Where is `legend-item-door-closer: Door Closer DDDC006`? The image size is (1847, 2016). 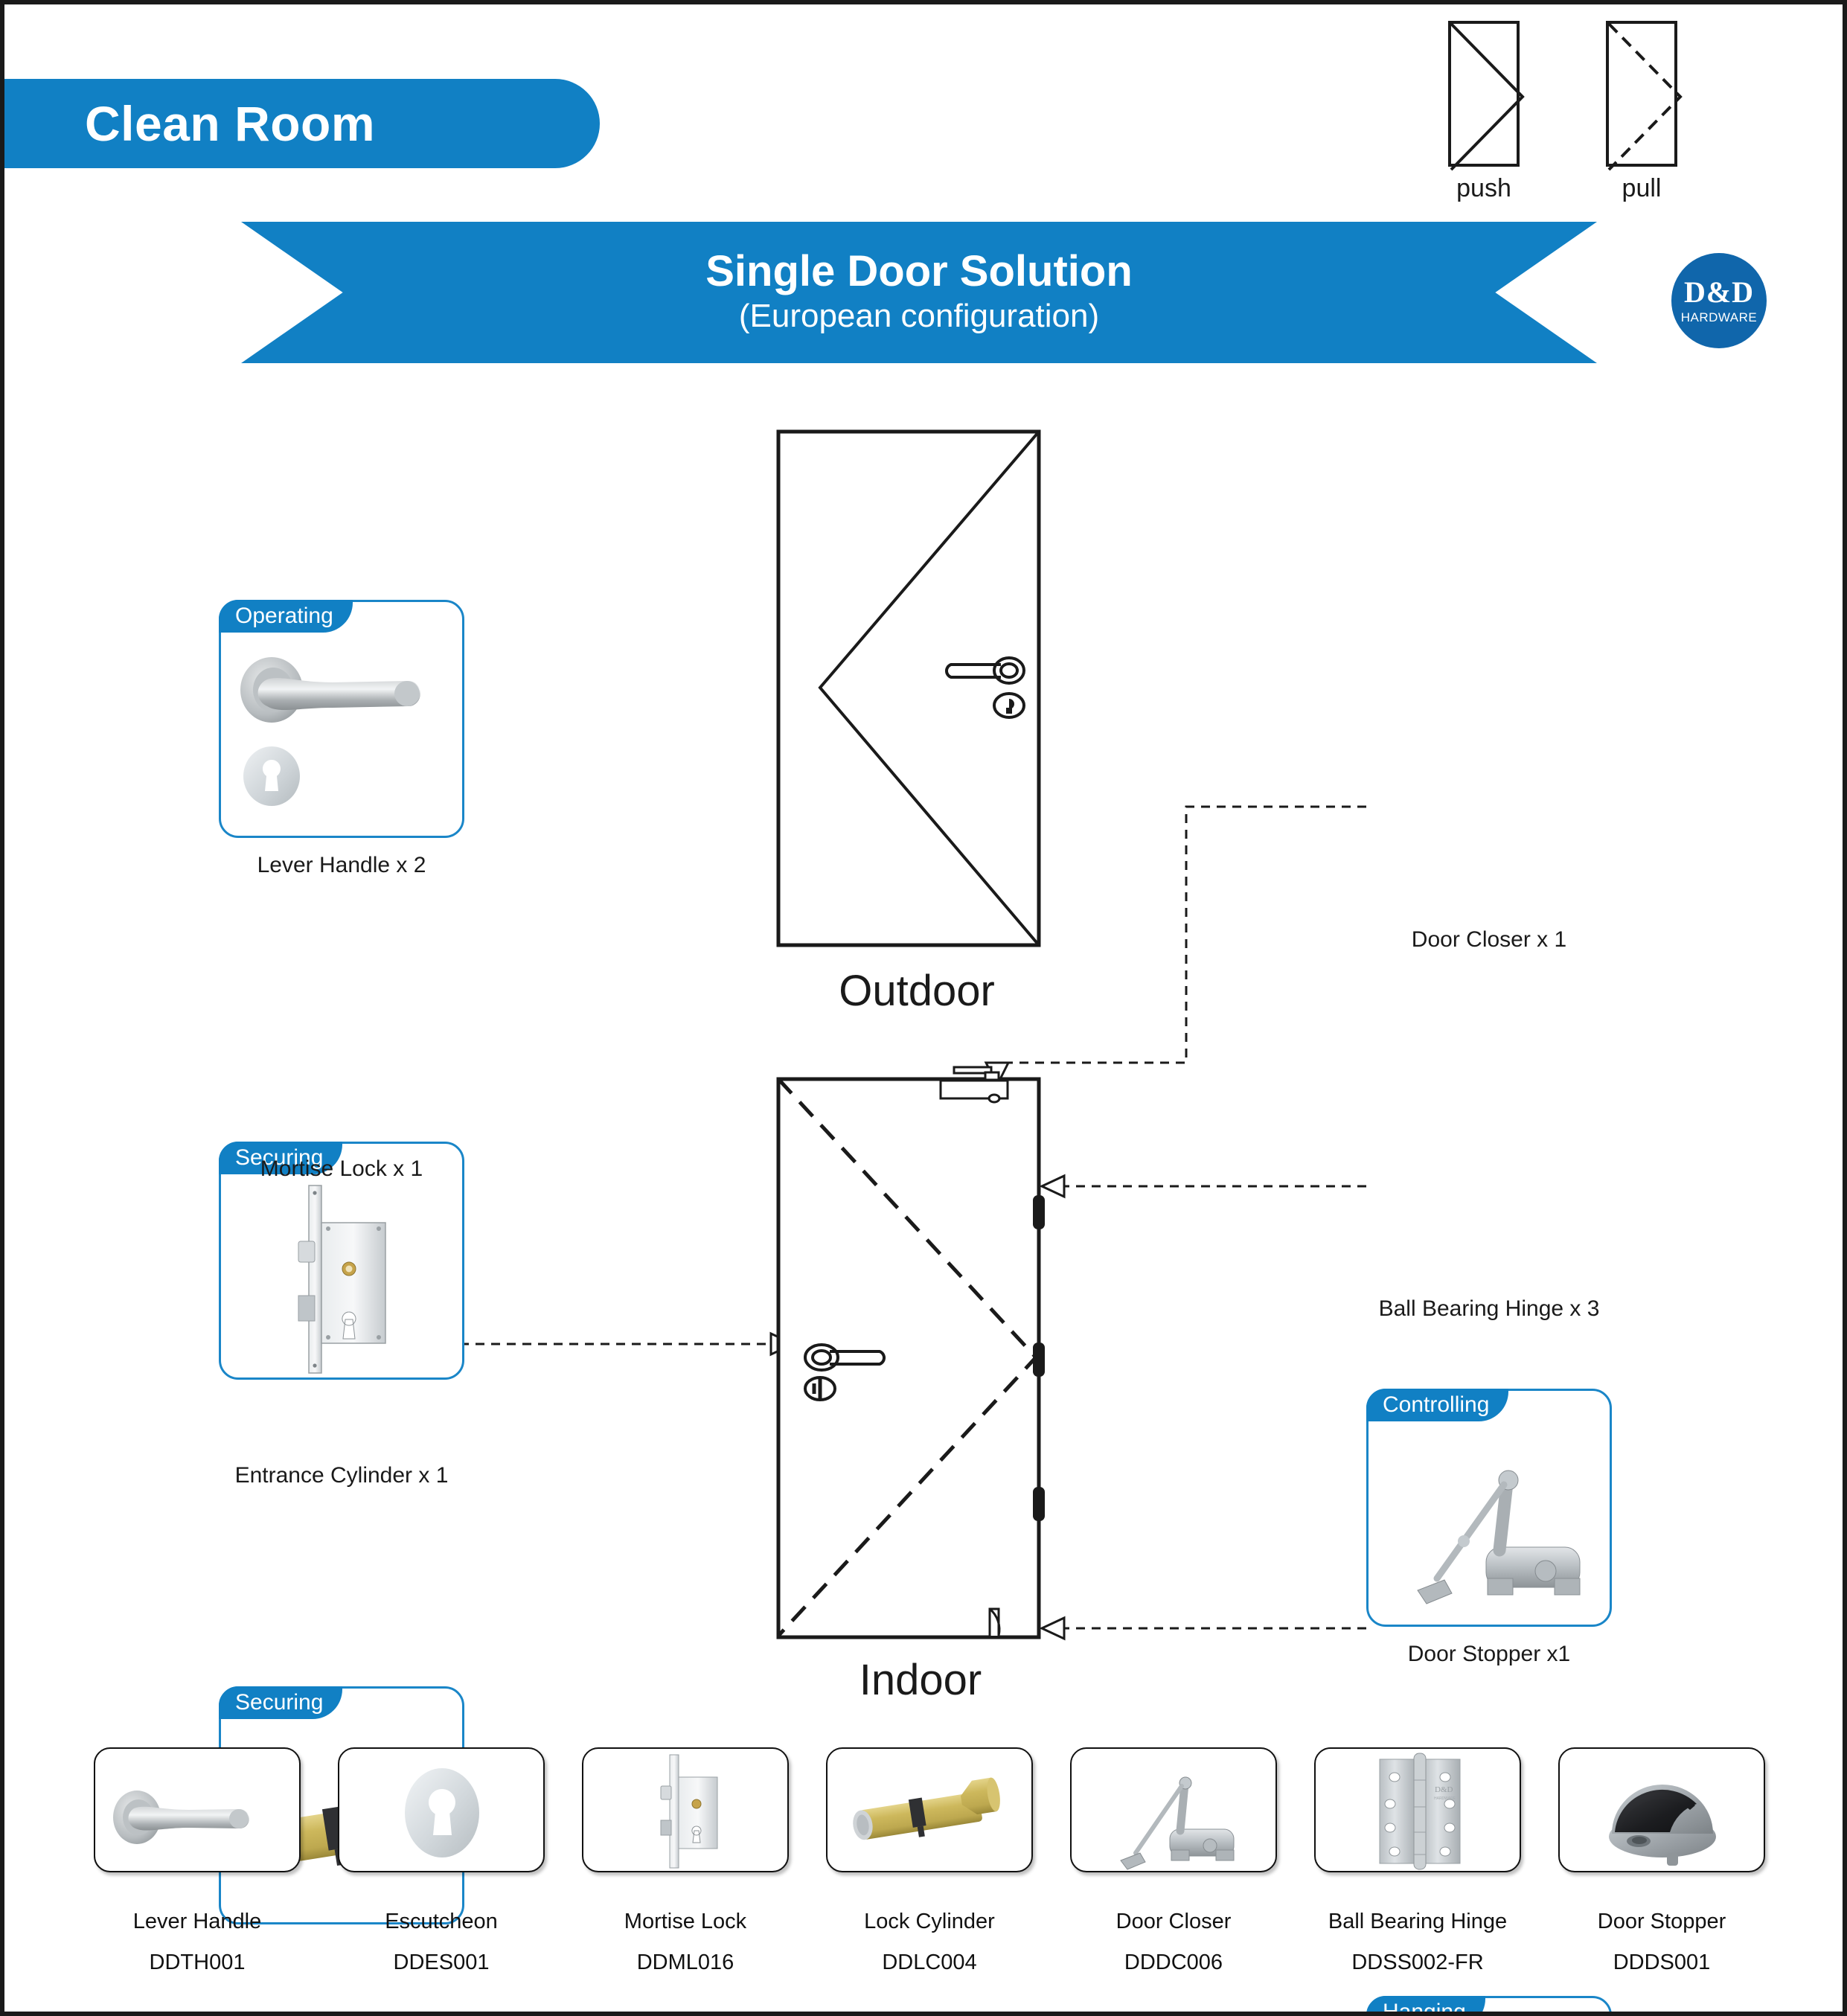
legend-item-door-closer: Door Closer DDDC006 is located at coordinates (1173, 1861).